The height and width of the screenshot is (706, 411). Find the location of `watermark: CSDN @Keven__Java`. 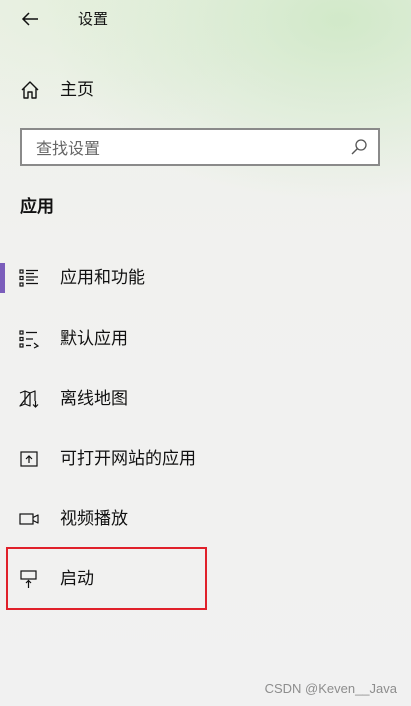

watermark: CSDN @Keven__Java is located at coordinates (330, 688).